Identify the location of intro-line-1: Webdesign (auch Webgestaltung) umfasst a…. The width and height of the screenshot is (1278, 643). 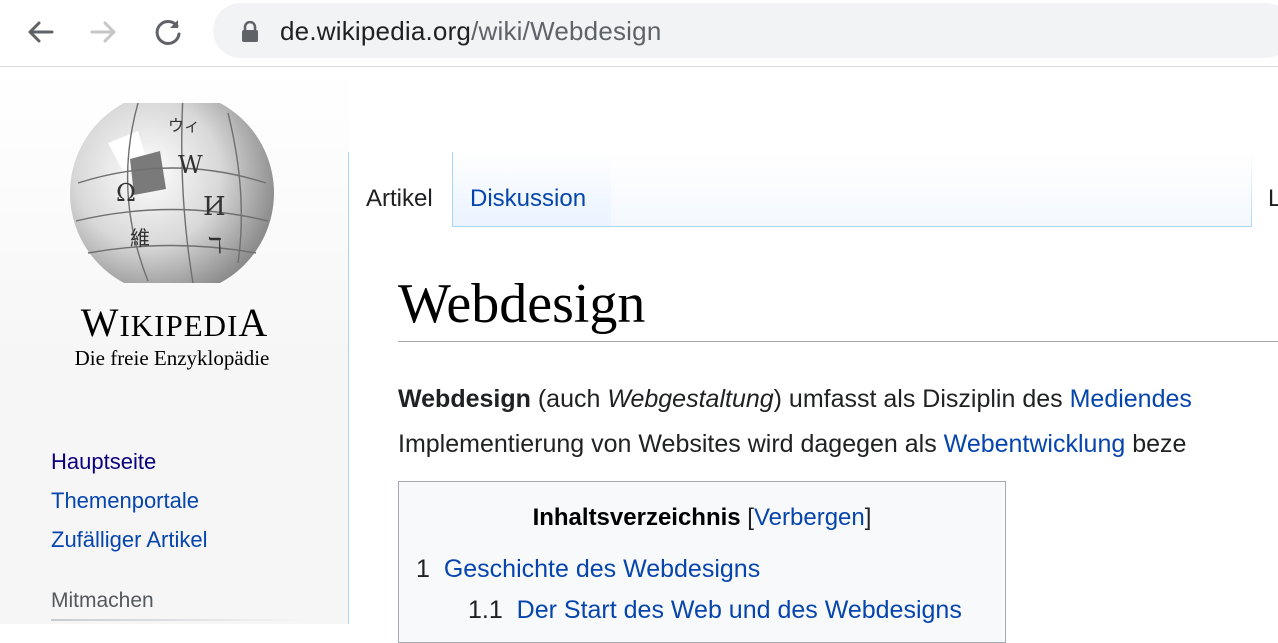
(795, 399).